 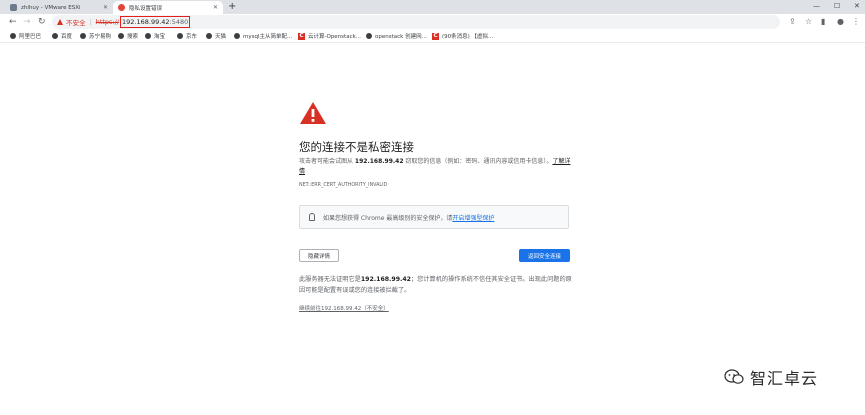 I want to click on tab-privacy-error: 隐私设置错误 ✕, so click(x=168, y=7).